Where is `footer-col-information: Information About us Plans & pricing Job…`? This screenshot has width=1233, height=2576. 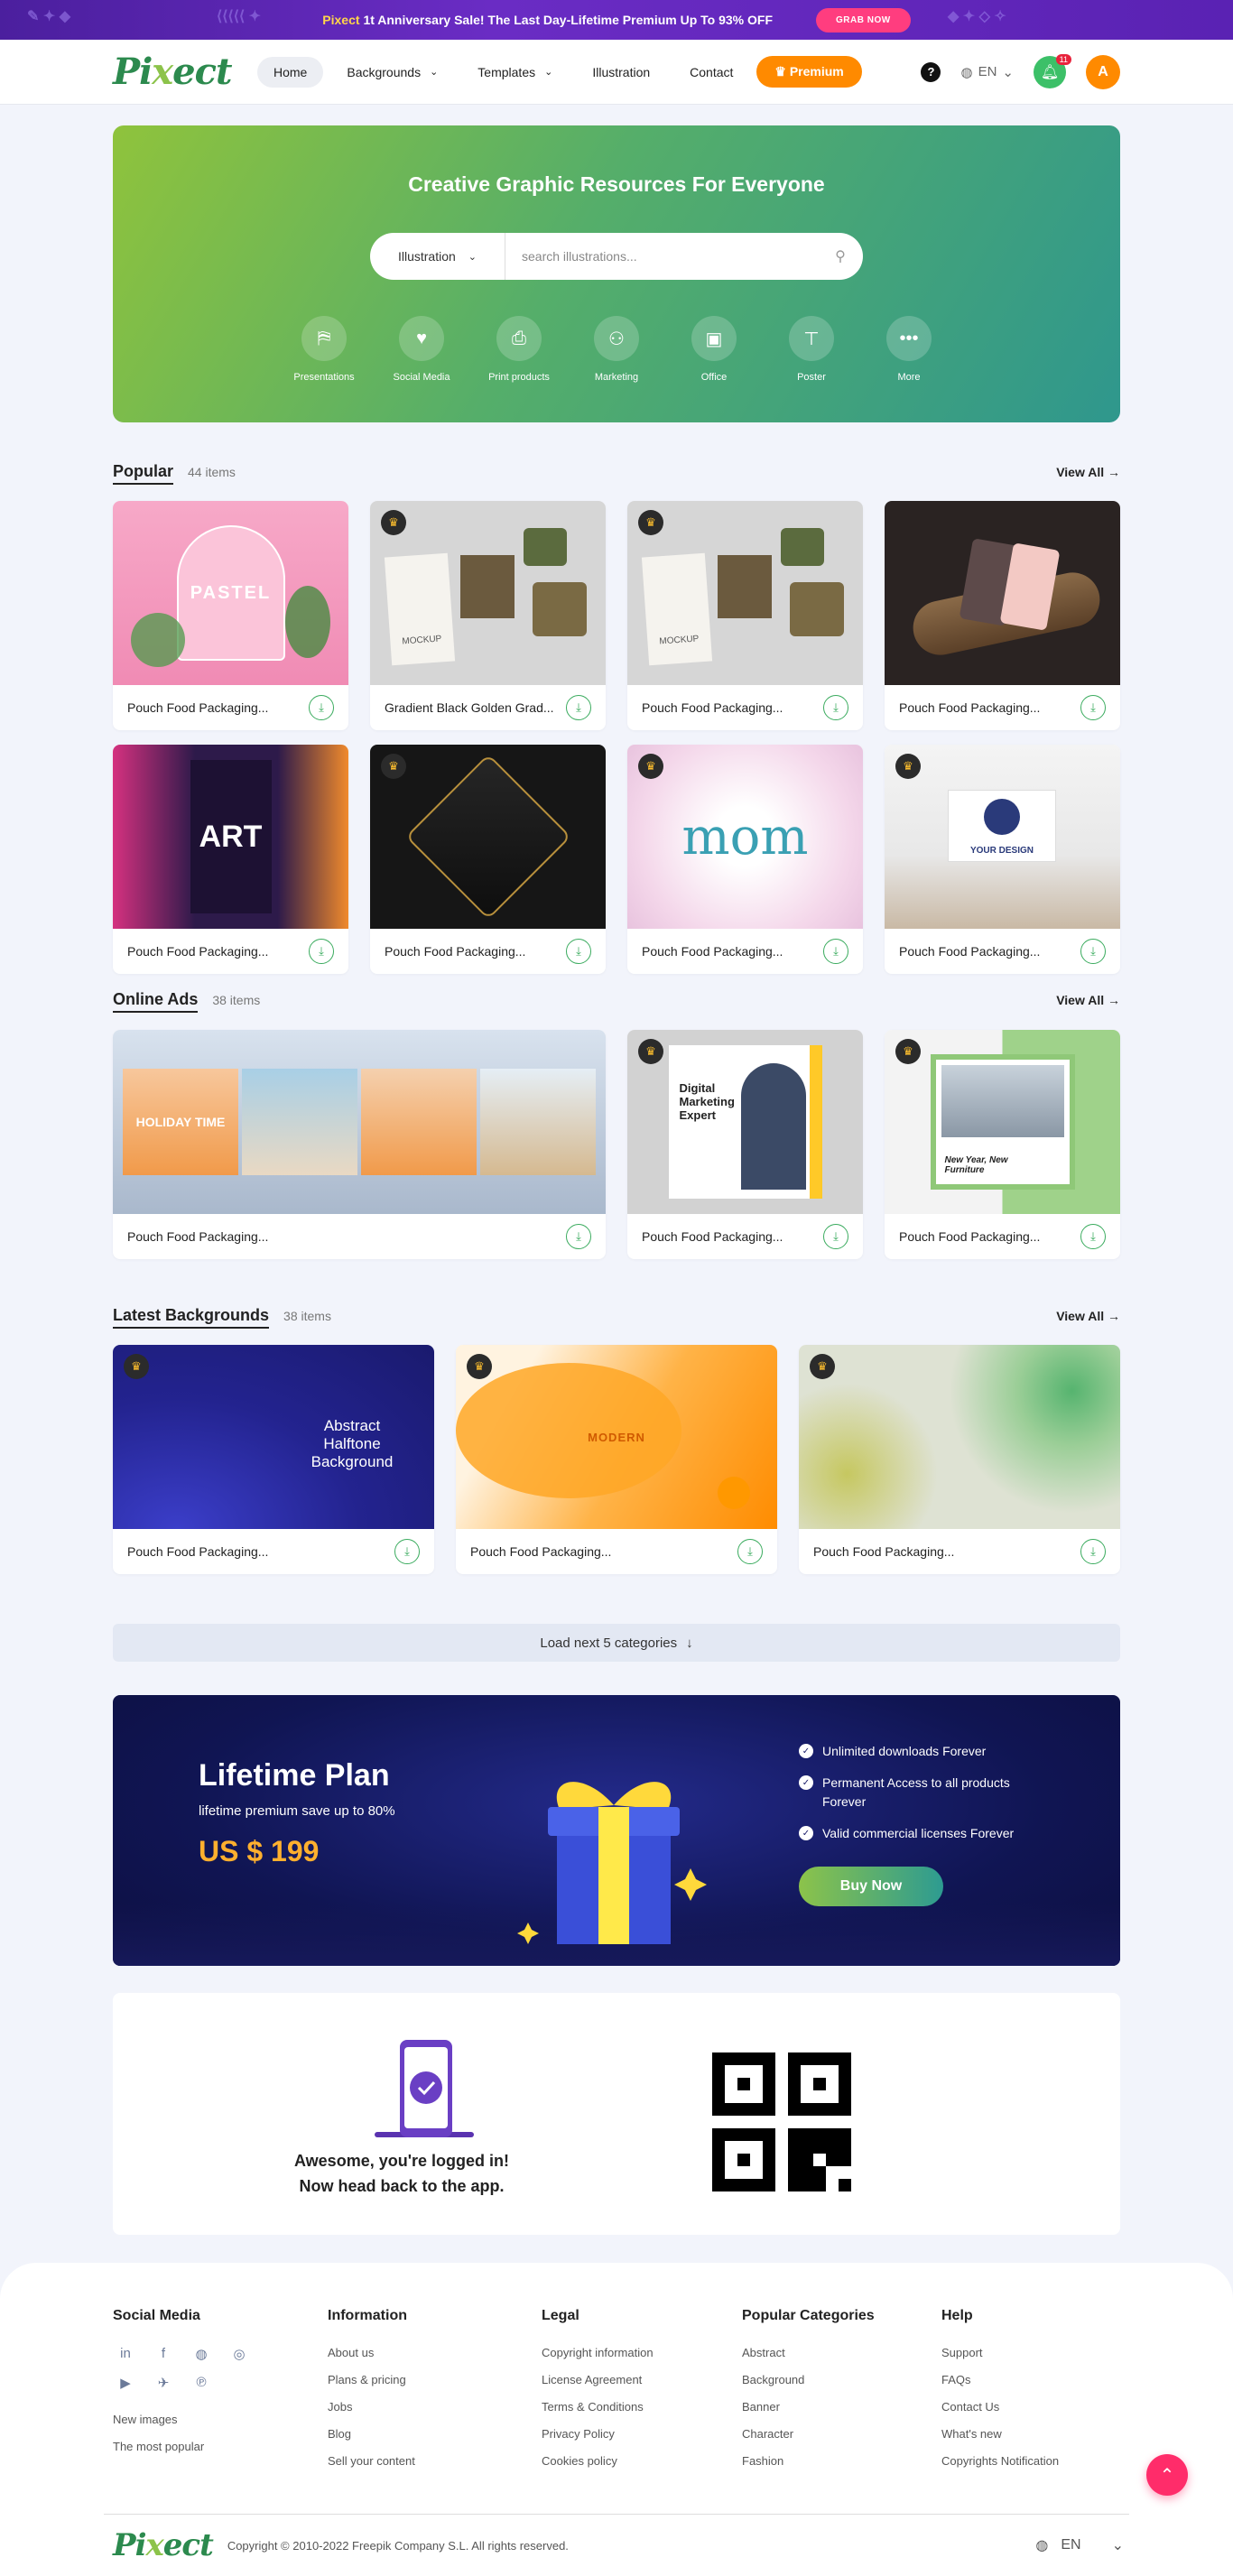
footer-col-information: Information About us Plans & pricing Job… is located at coordinates (371, 2394).